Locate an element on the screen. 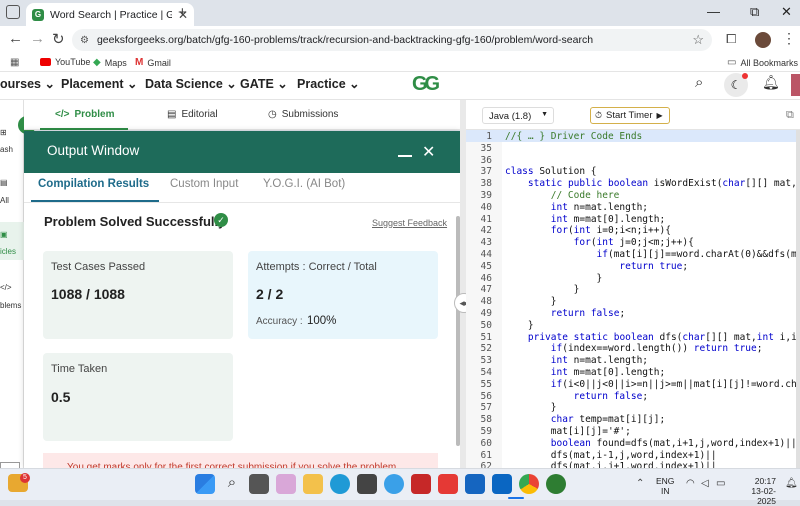  wifi-icon: ◠ is located at coordinates (690, 483).